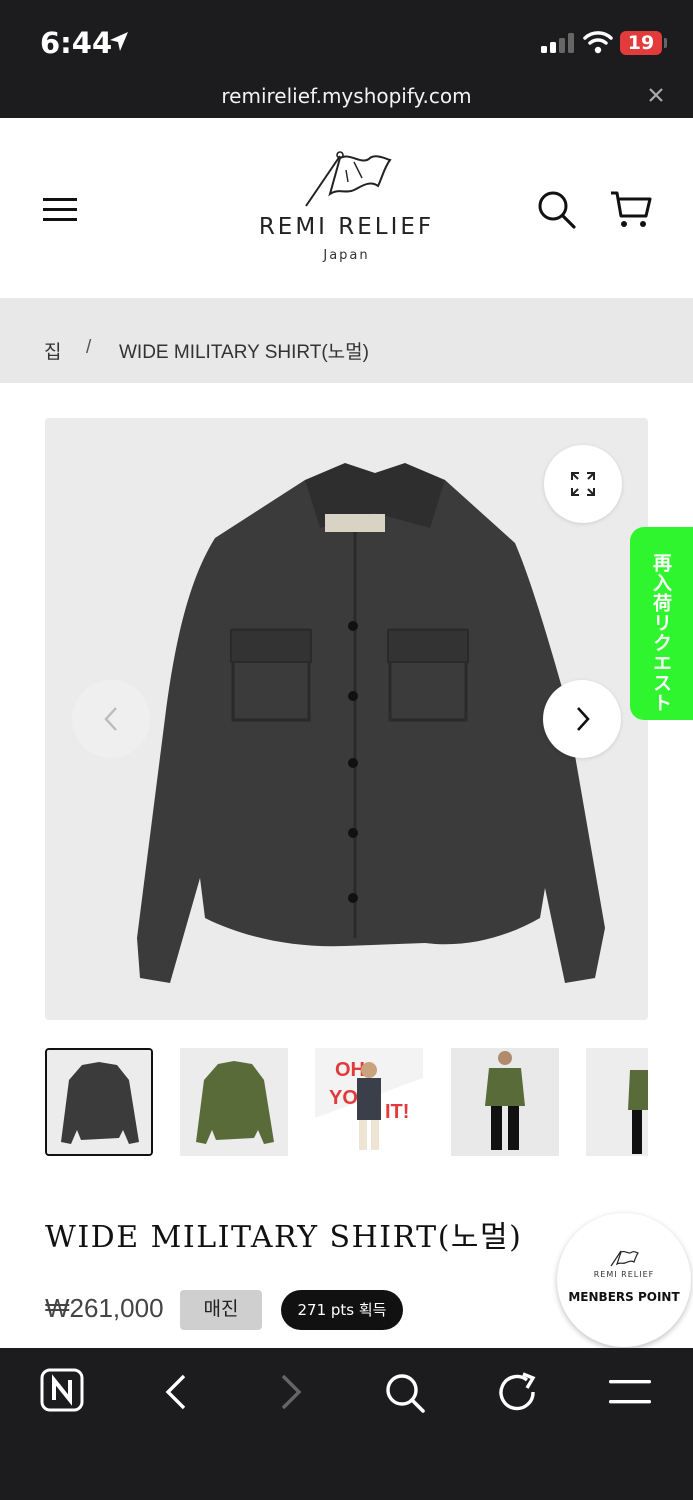 This screenshot has height=1500, width=693. I want to click on sold-out-badge: 매진, so click(221, 1310).